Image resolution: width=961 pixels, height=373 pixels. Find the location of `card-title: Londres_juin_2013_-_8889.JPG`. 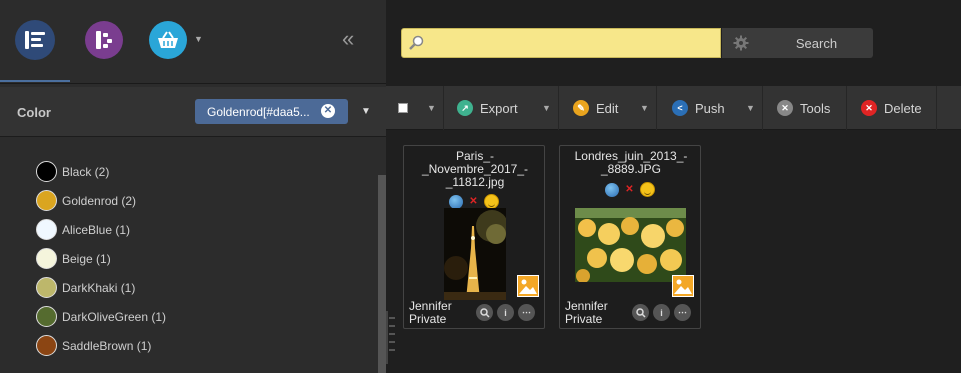

card-title: Londres_juin_2013_-_8889.JPG is located at coordinates (631, 162).